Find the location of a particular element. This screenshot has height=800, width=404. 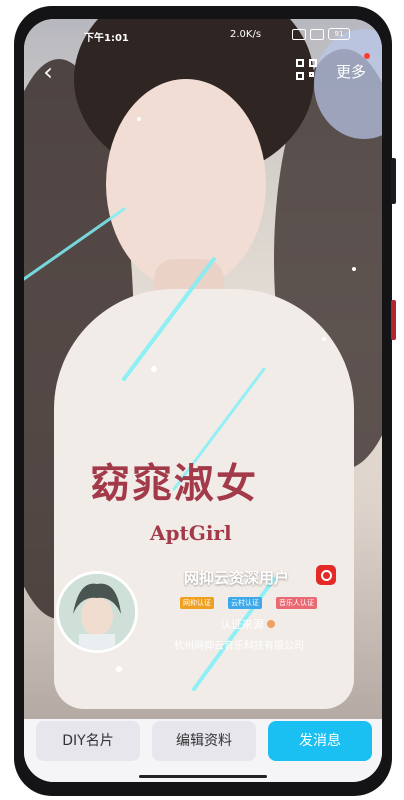

badge-wangyi: 网抑认证 is located at coordinates (197, 603).